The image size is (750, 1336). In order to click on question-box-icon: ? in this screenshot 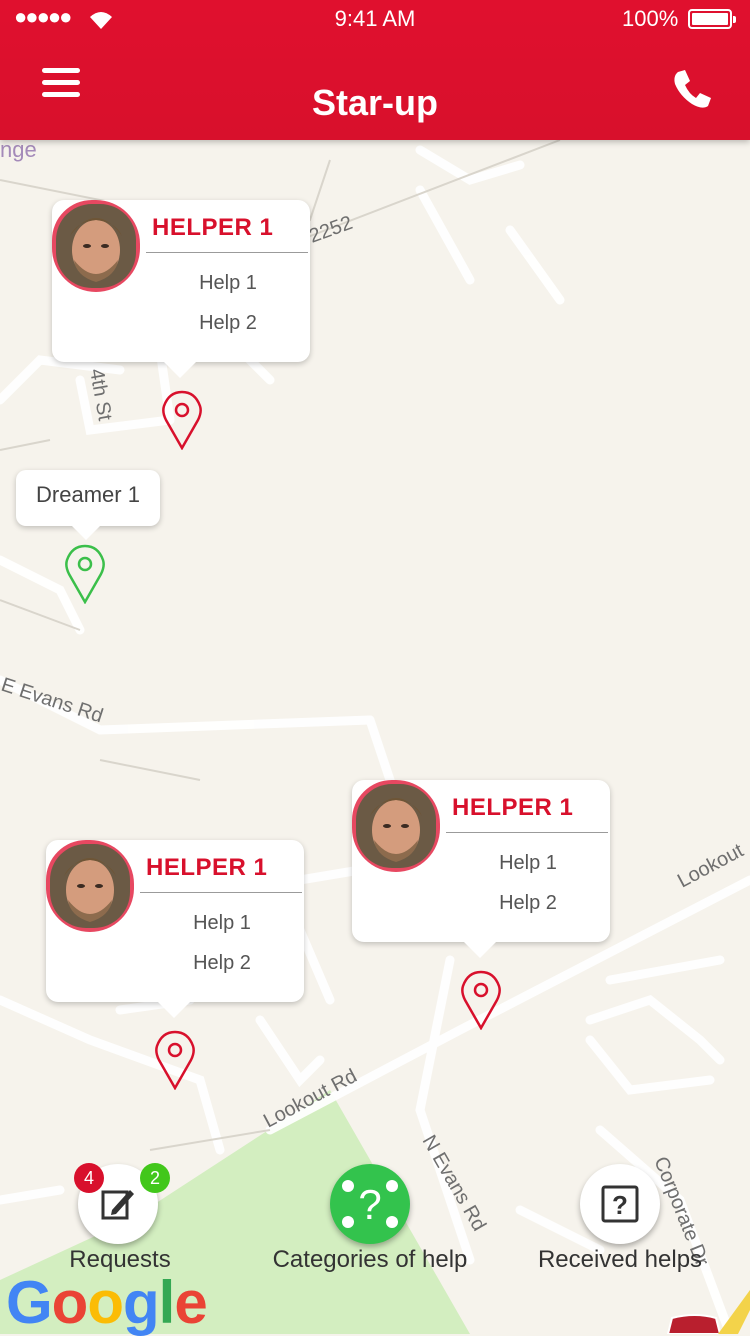, I will do `click(620, 1204)`.